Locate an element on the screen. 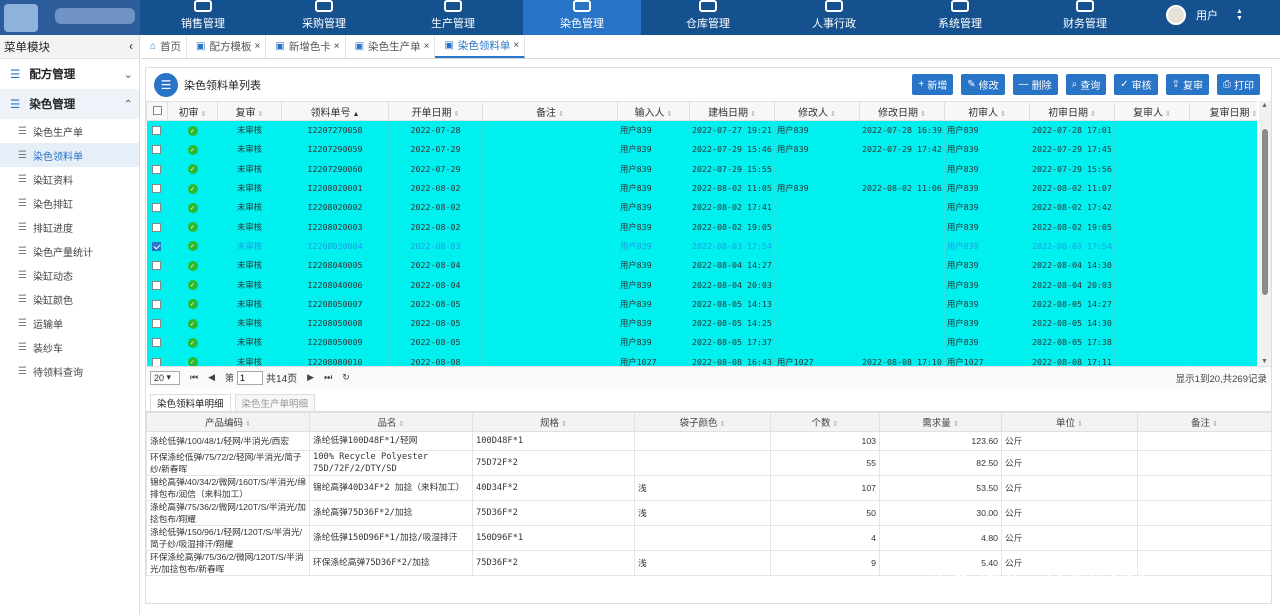 The image size is (1280, 614). sidebar-item: ☰ 染色领料单 is located at coordinates (69, 155).